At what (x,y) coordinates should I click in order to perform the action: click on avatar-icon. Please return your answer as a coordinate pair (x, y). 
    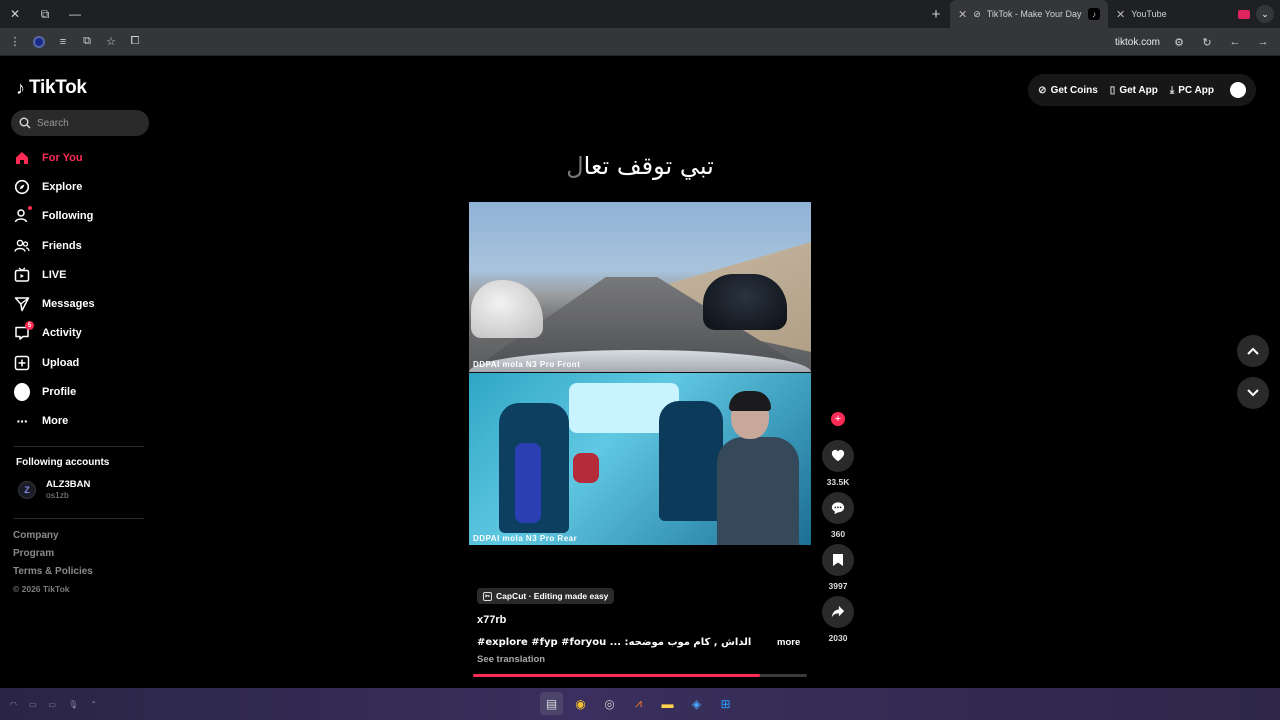
    Looking at the image, I should click on (22, 392).